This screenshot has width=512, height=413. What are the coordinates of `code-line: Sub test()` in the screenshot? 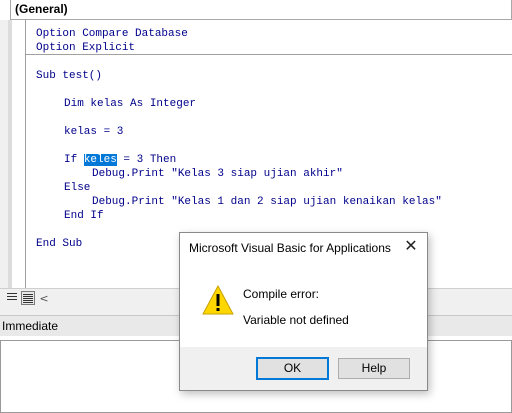 It's located at (69, 76).